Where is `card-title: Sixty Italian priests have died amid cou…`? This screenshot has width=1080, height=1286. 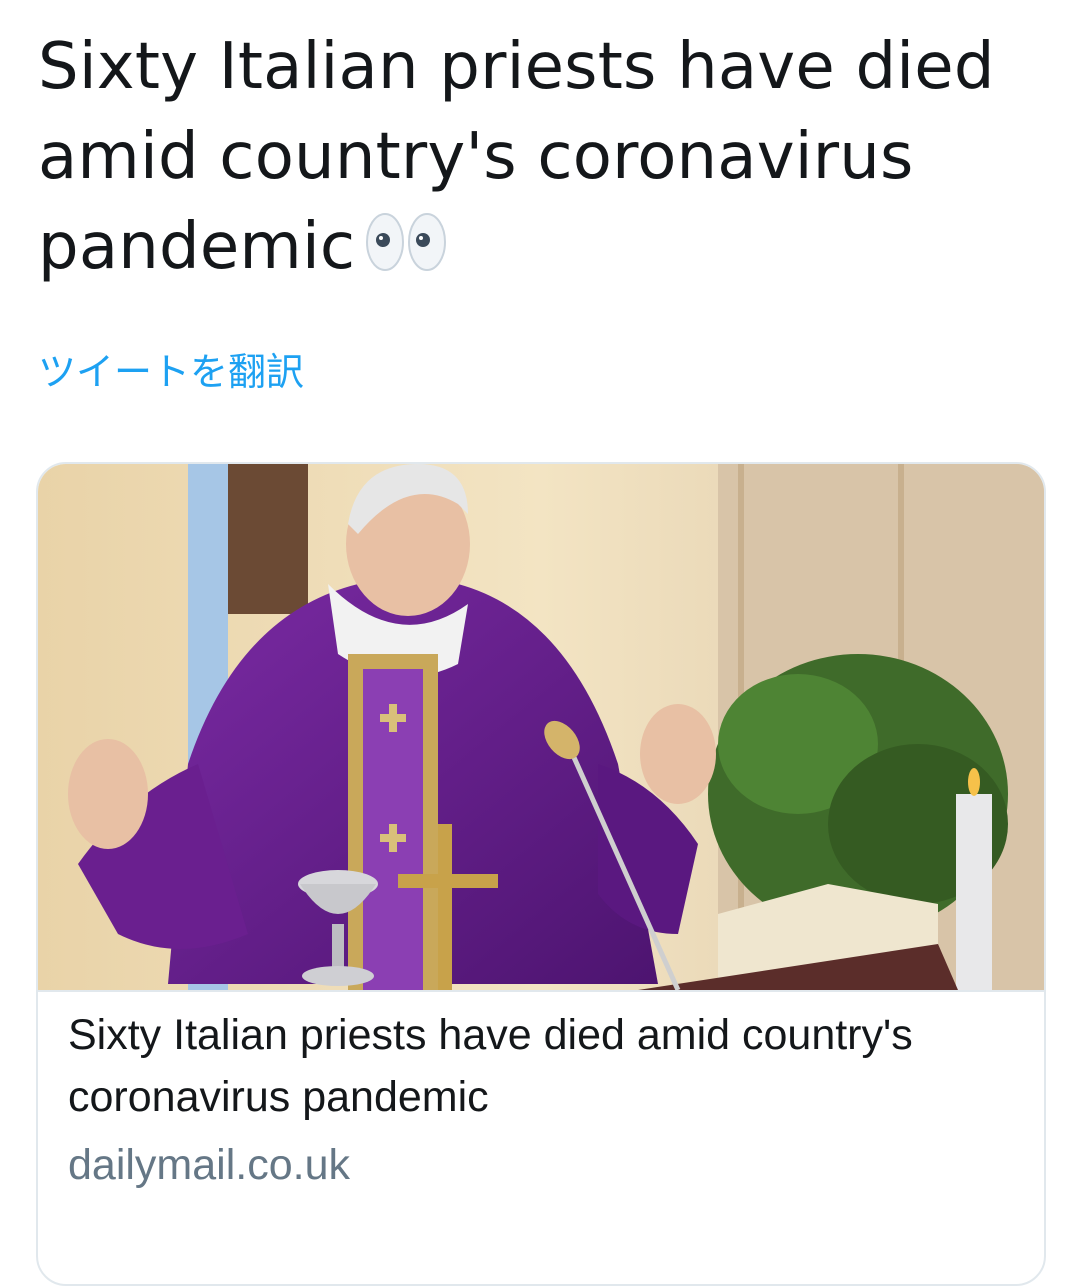 card-title: Sixty Italian priests have died amid cou… is located at coordinates (490, 1066).